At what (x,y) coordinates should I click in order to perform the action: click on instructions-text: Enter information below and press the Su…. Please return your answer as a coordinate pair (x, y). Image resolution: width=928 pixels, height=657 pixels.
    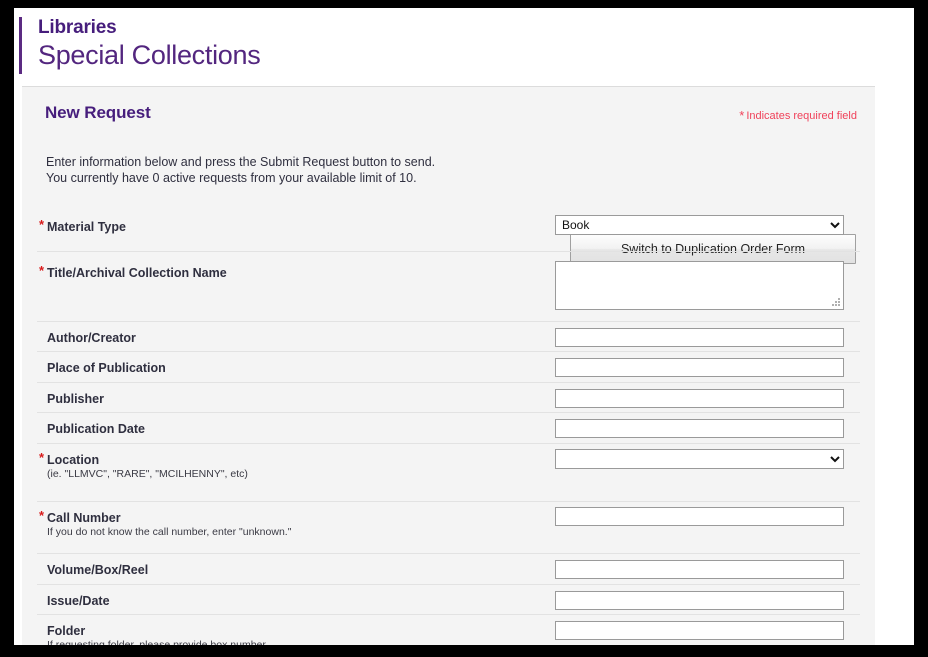
    Looking at the image, I should click on (240, 170).